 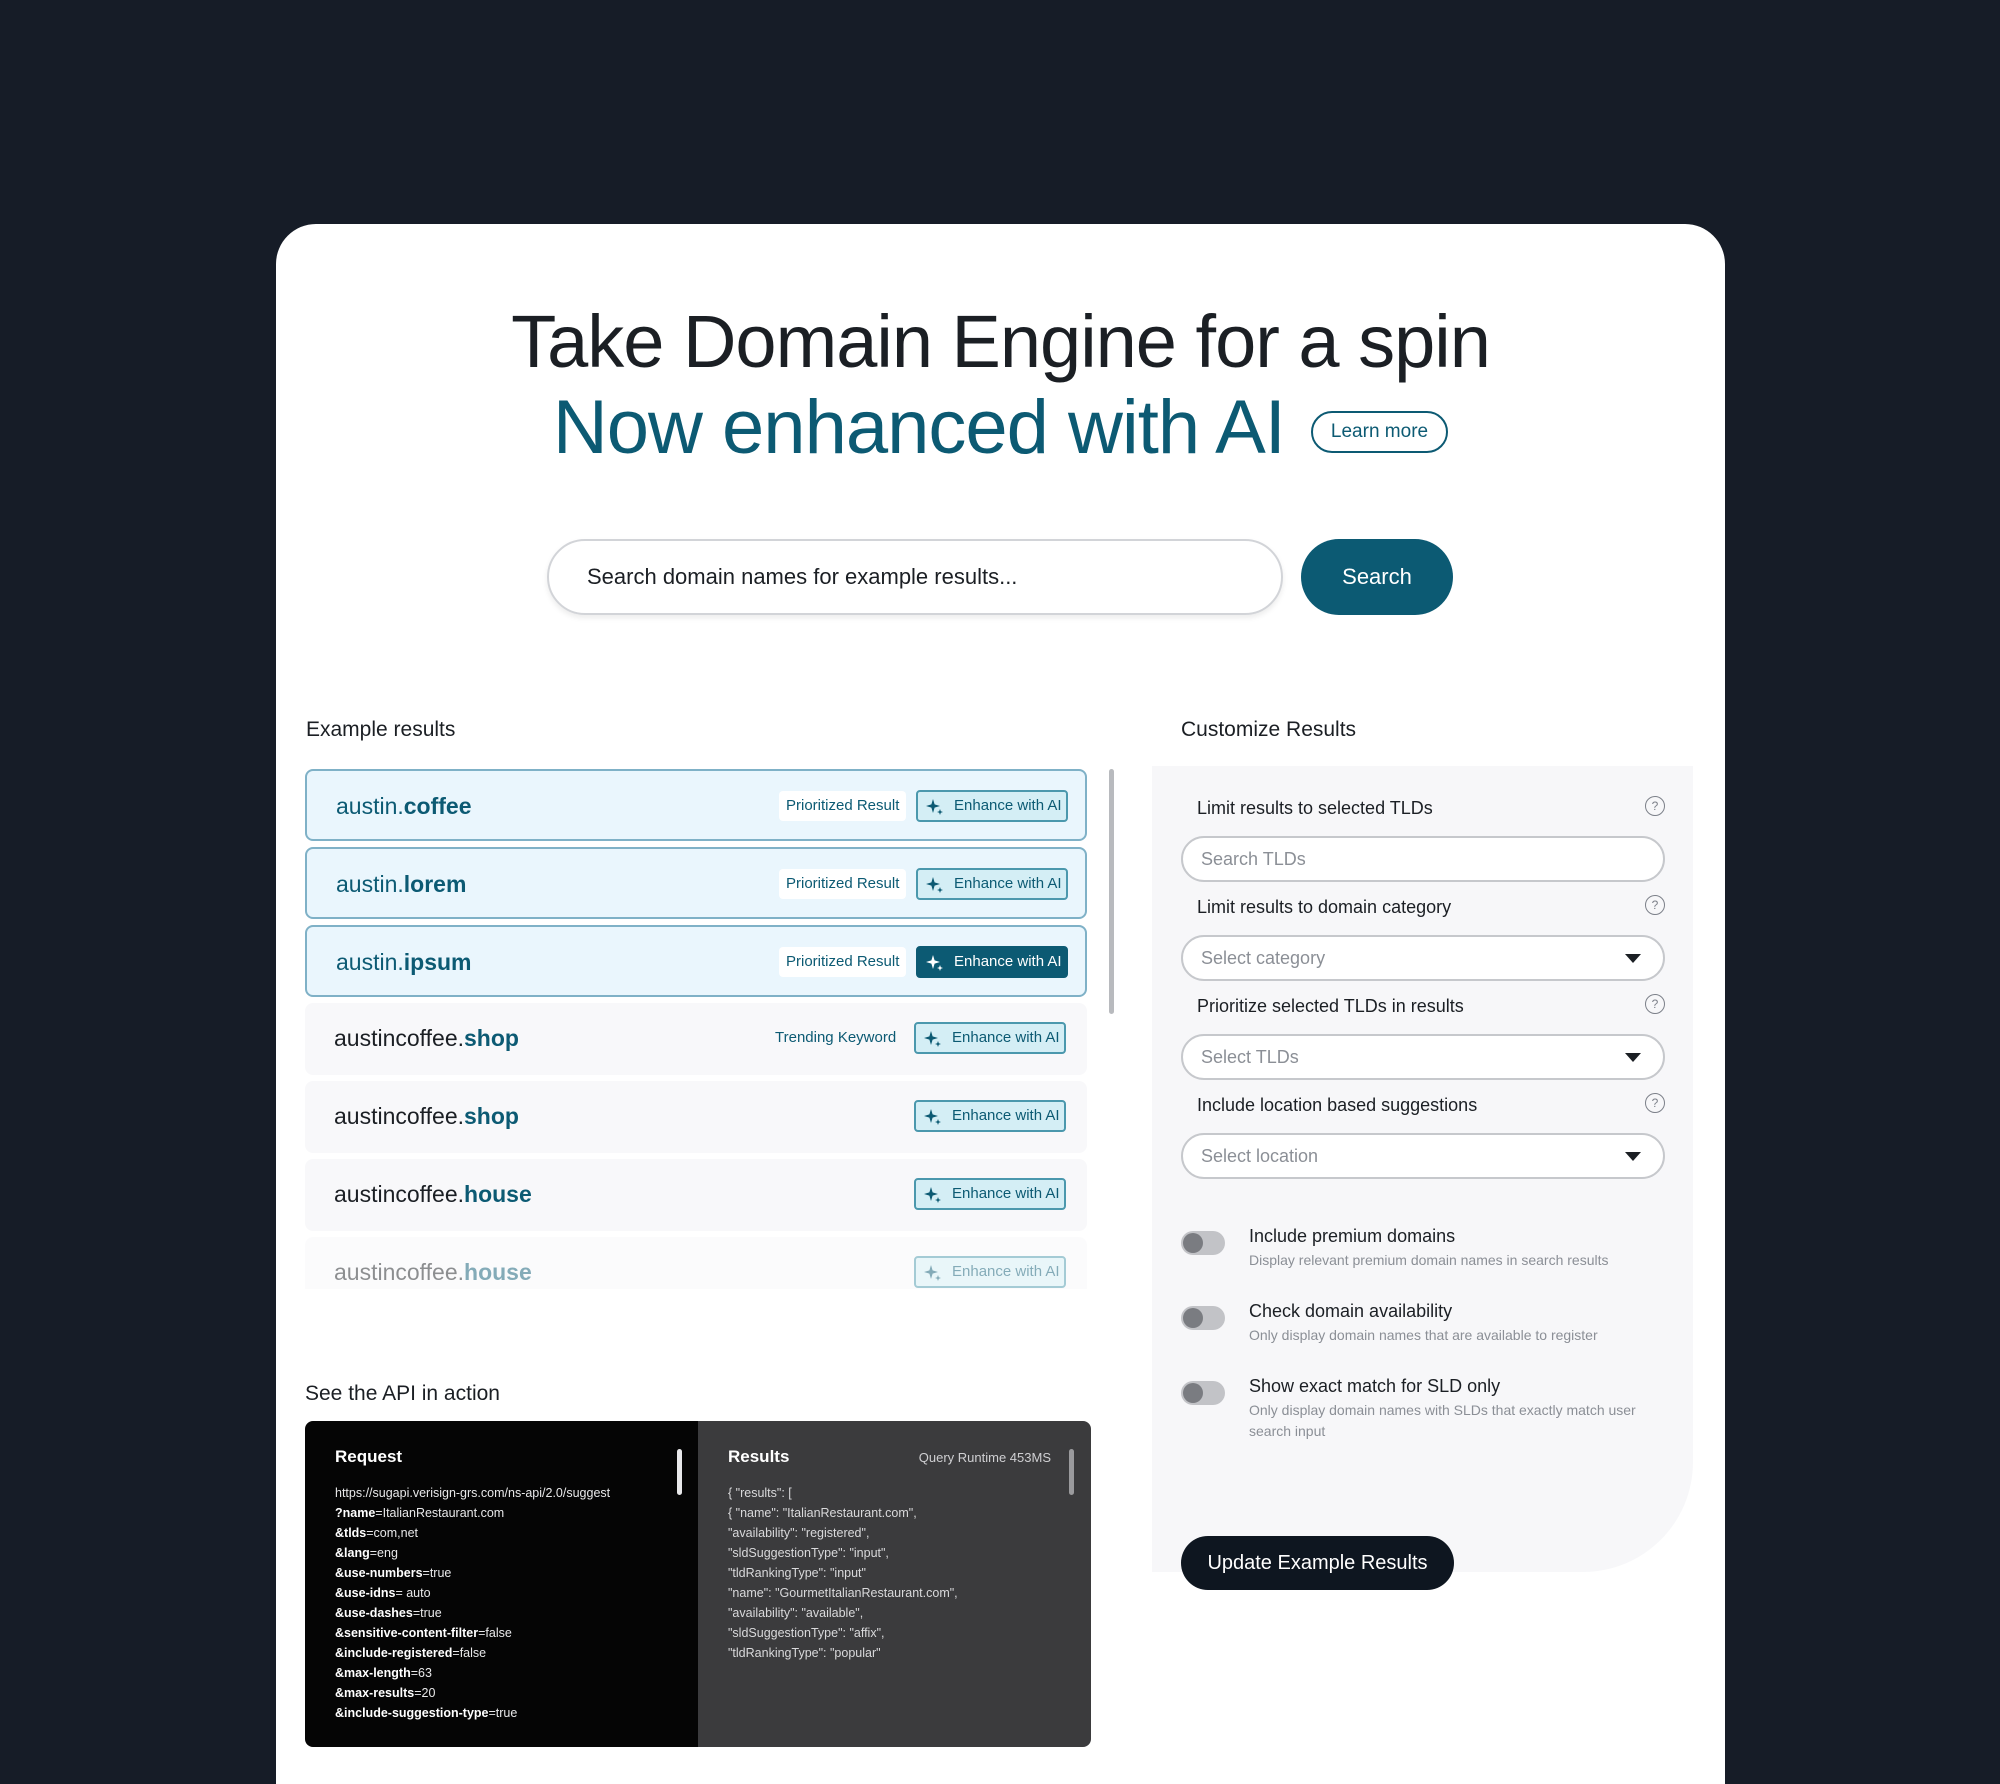 I want to click on page-title: Take Domain Engine for a spin, so click(x=1001, y=341).